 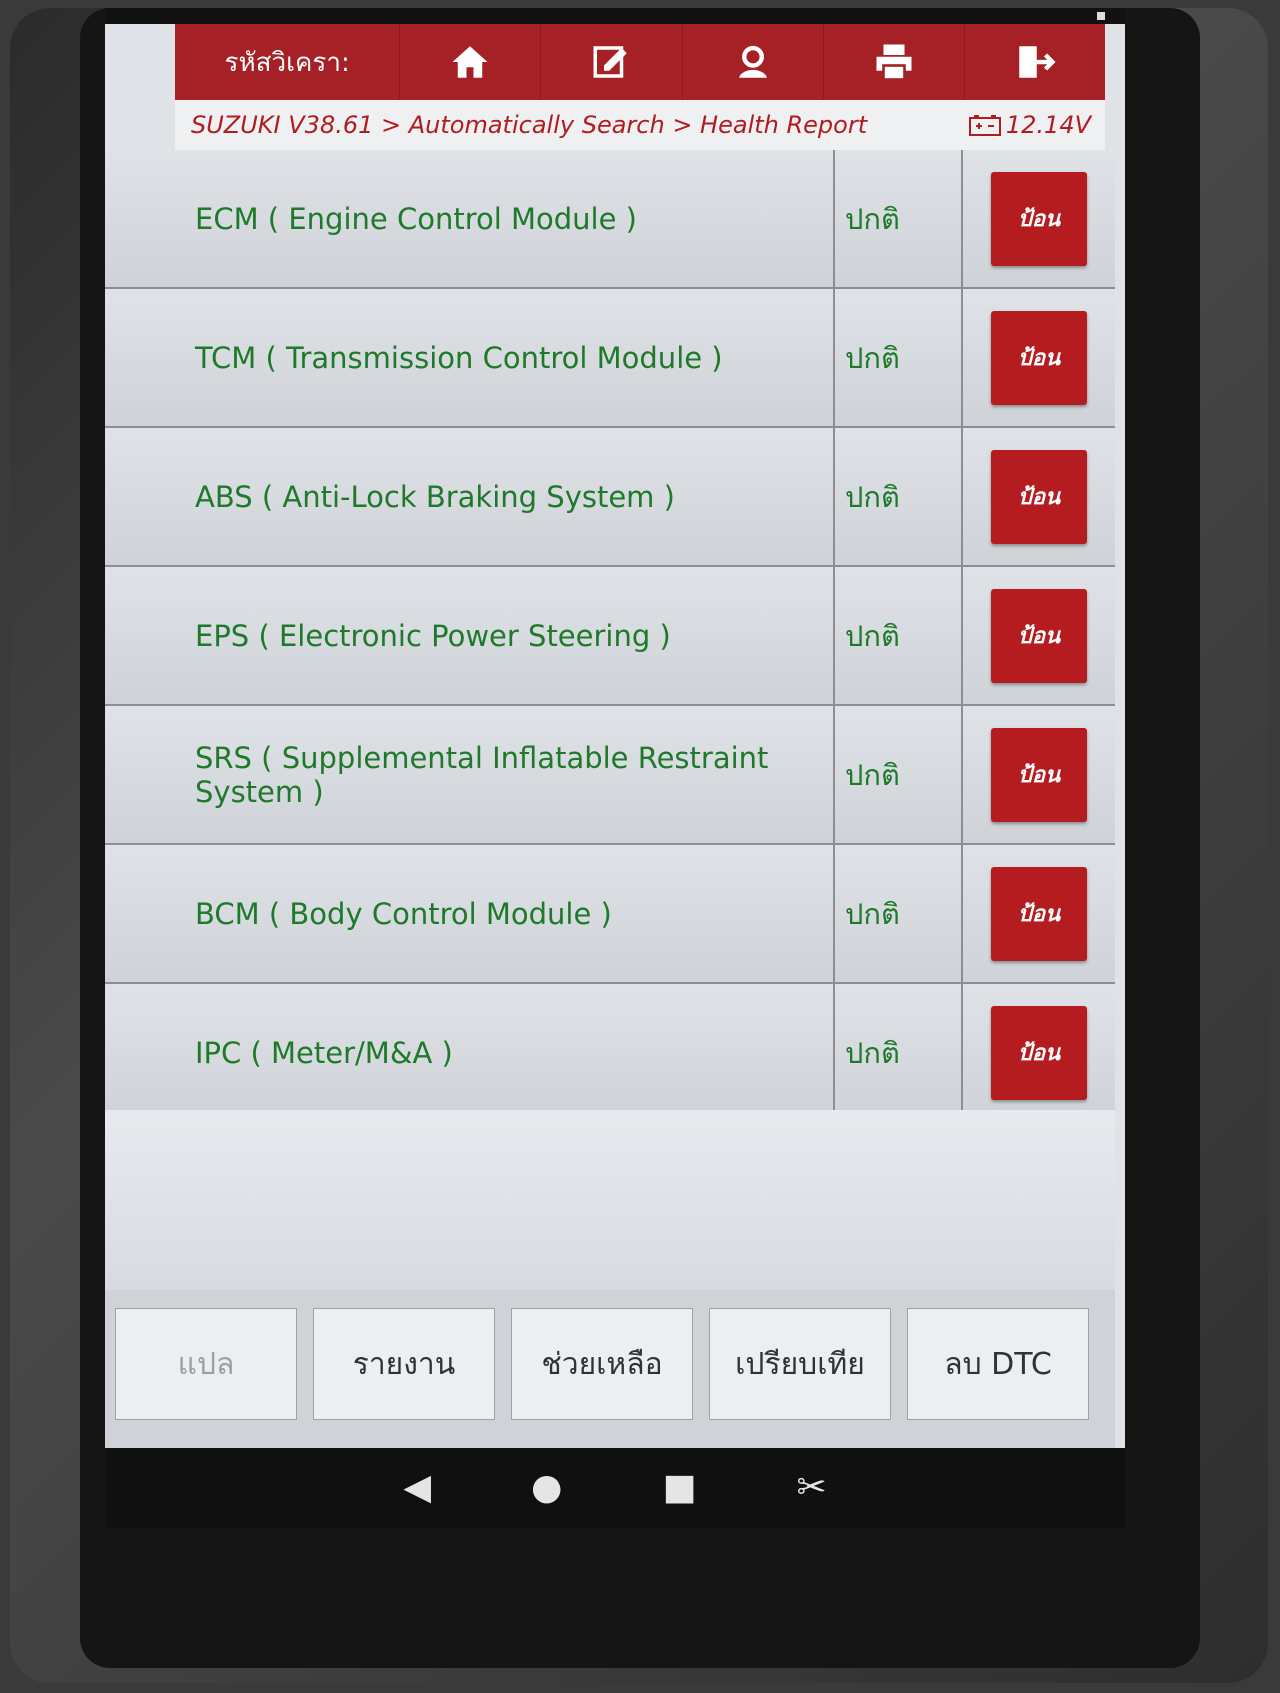 I want to click on module-name: BCM ( Body Control Module ), so click(x=470, y=913).